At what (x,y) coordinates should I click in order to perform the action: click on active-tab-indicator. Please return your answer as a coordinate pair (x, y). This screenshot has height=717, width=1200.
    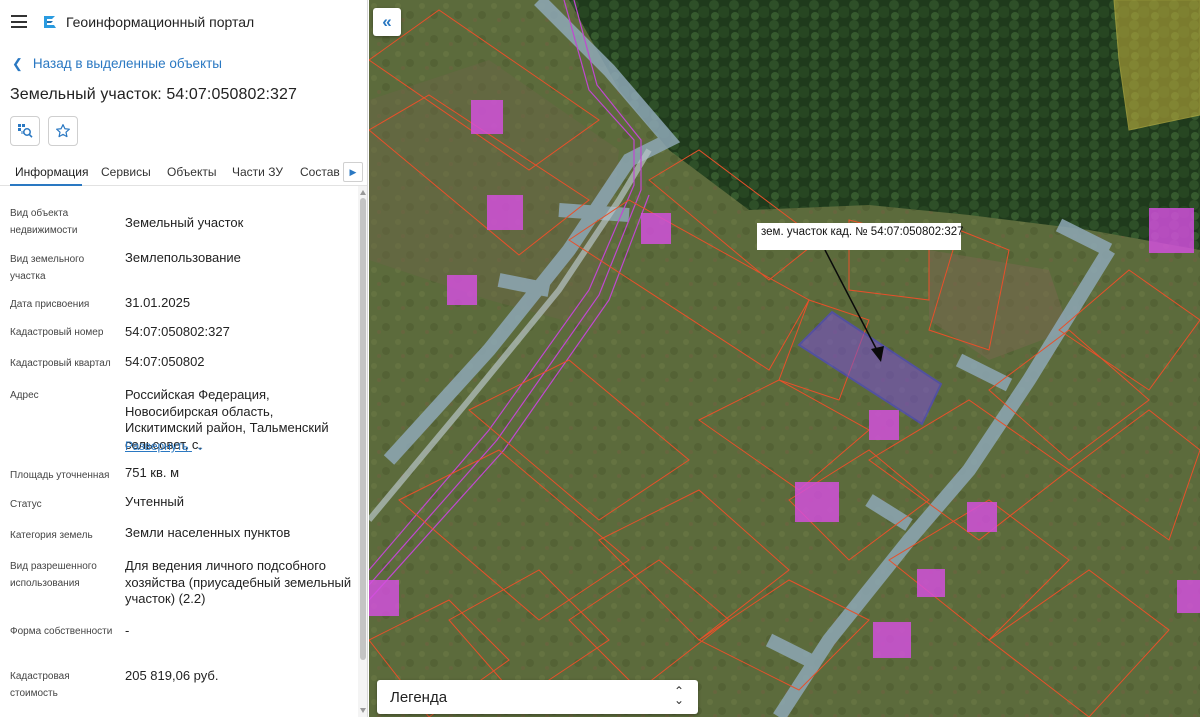
    Looking at the image, I should click on (46, 185).